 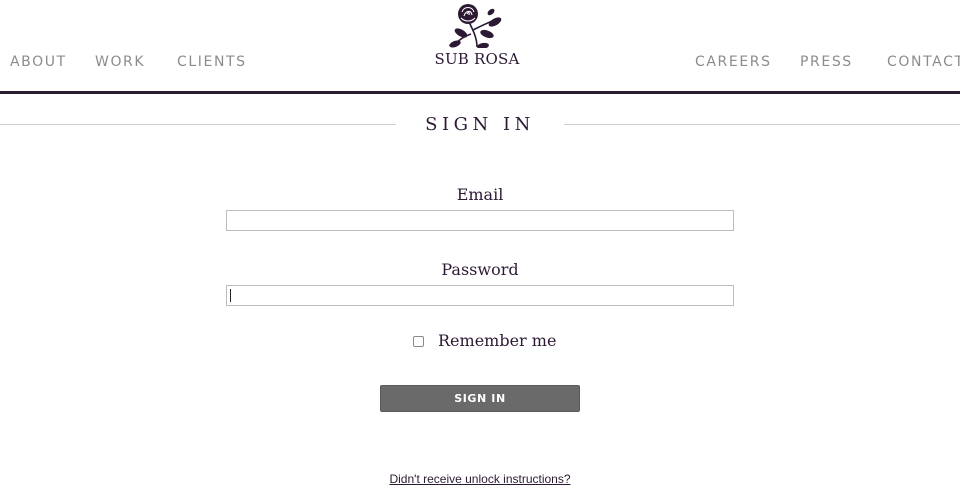 What do you see at coordinates (212, 62) in the screenshot?
I see `nav-clients-link: CLIENTS` at bounding box center [212, 62].